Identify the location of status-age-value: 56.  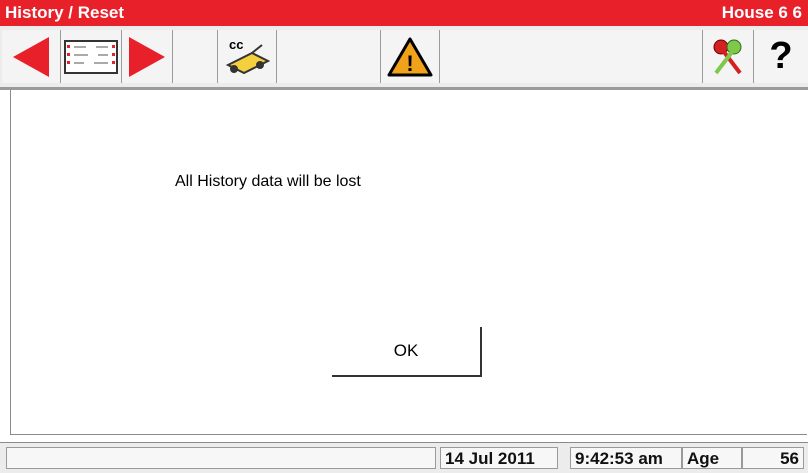
(773, 458).